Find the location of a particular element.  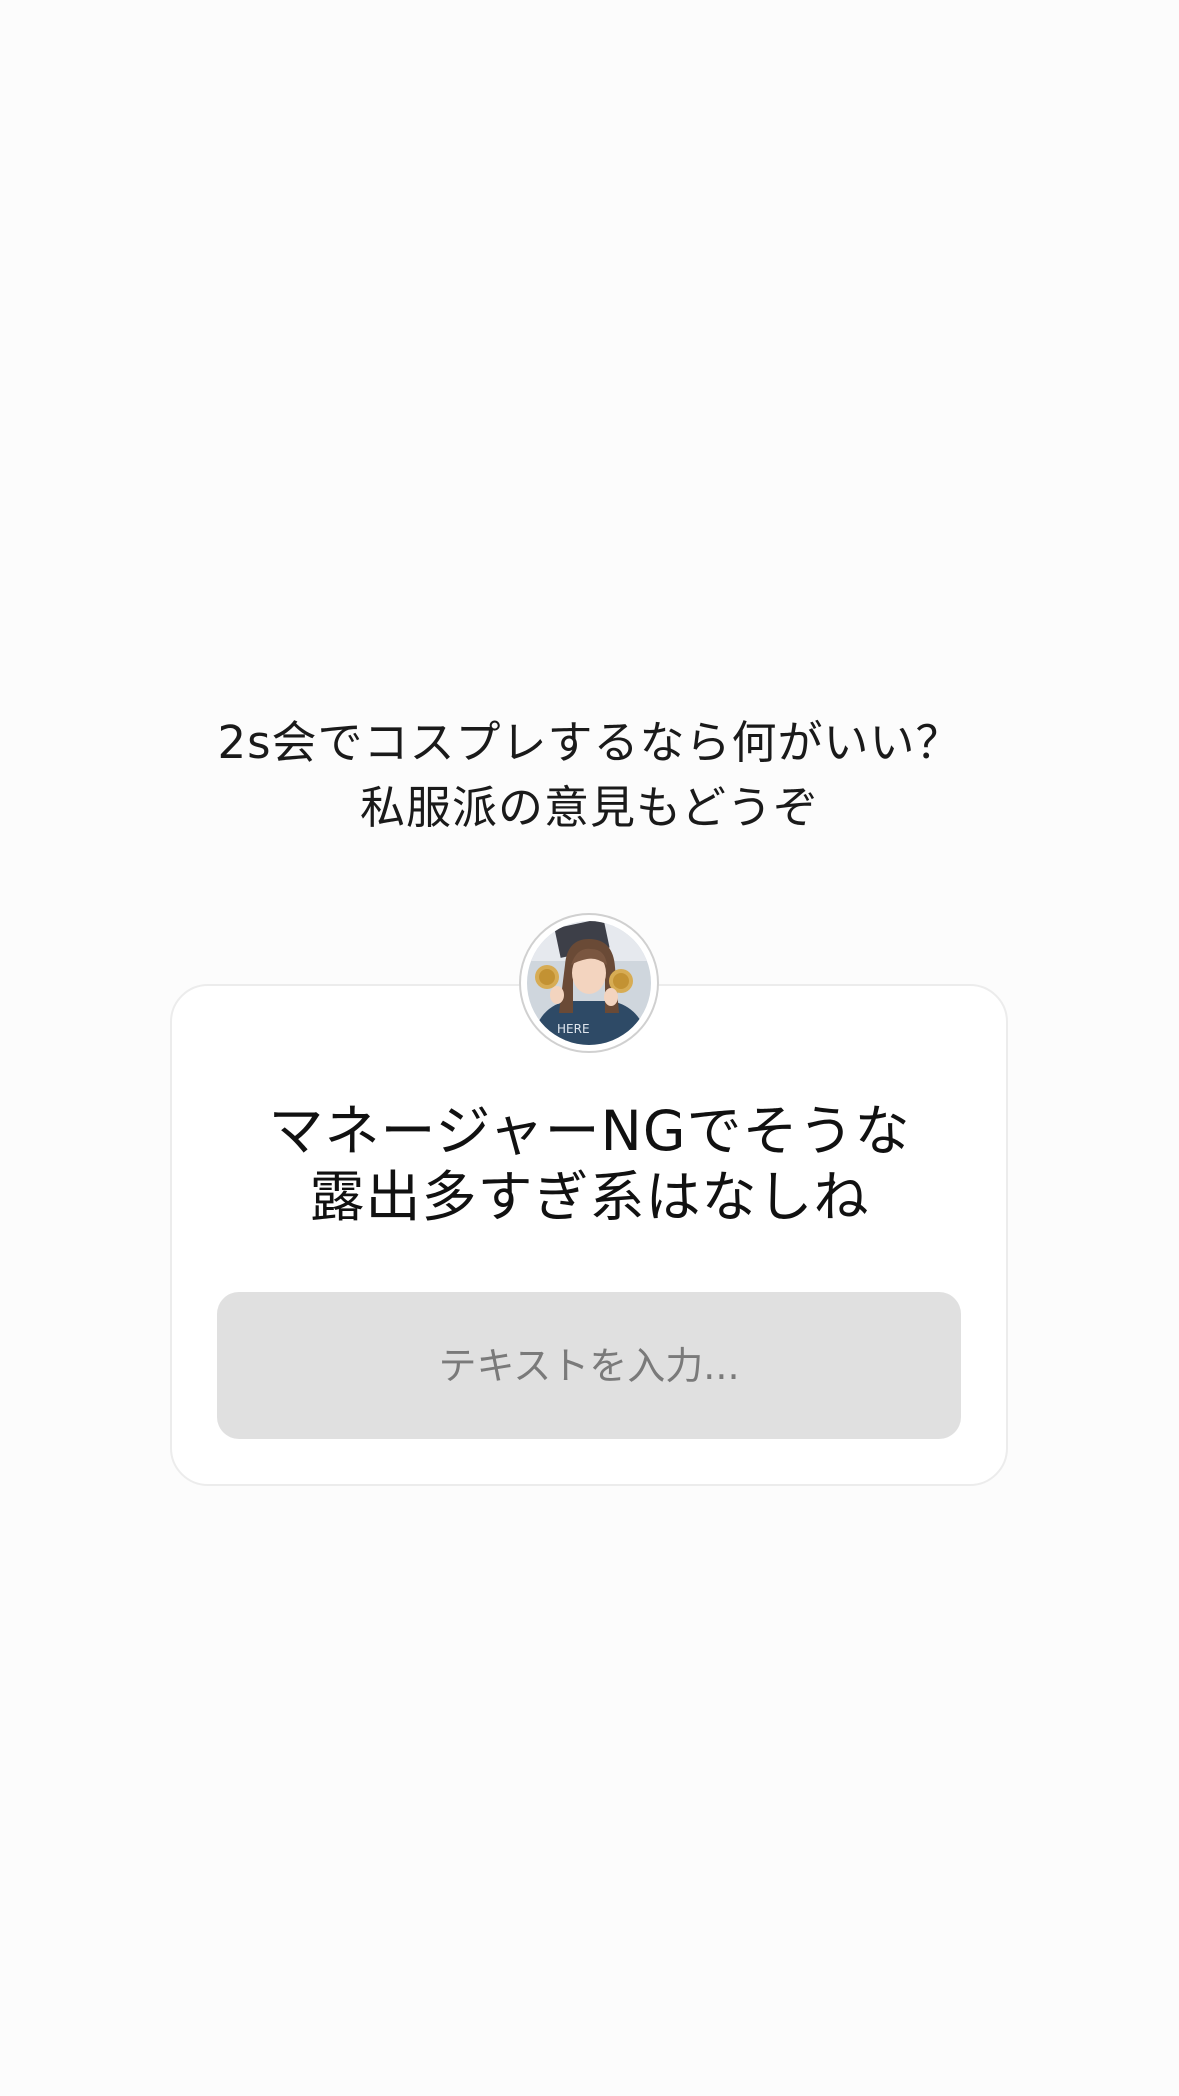

question-text: マネージャーNGでそうな 露出多すぎ系はなしね is located at coordinates (589, 1164).